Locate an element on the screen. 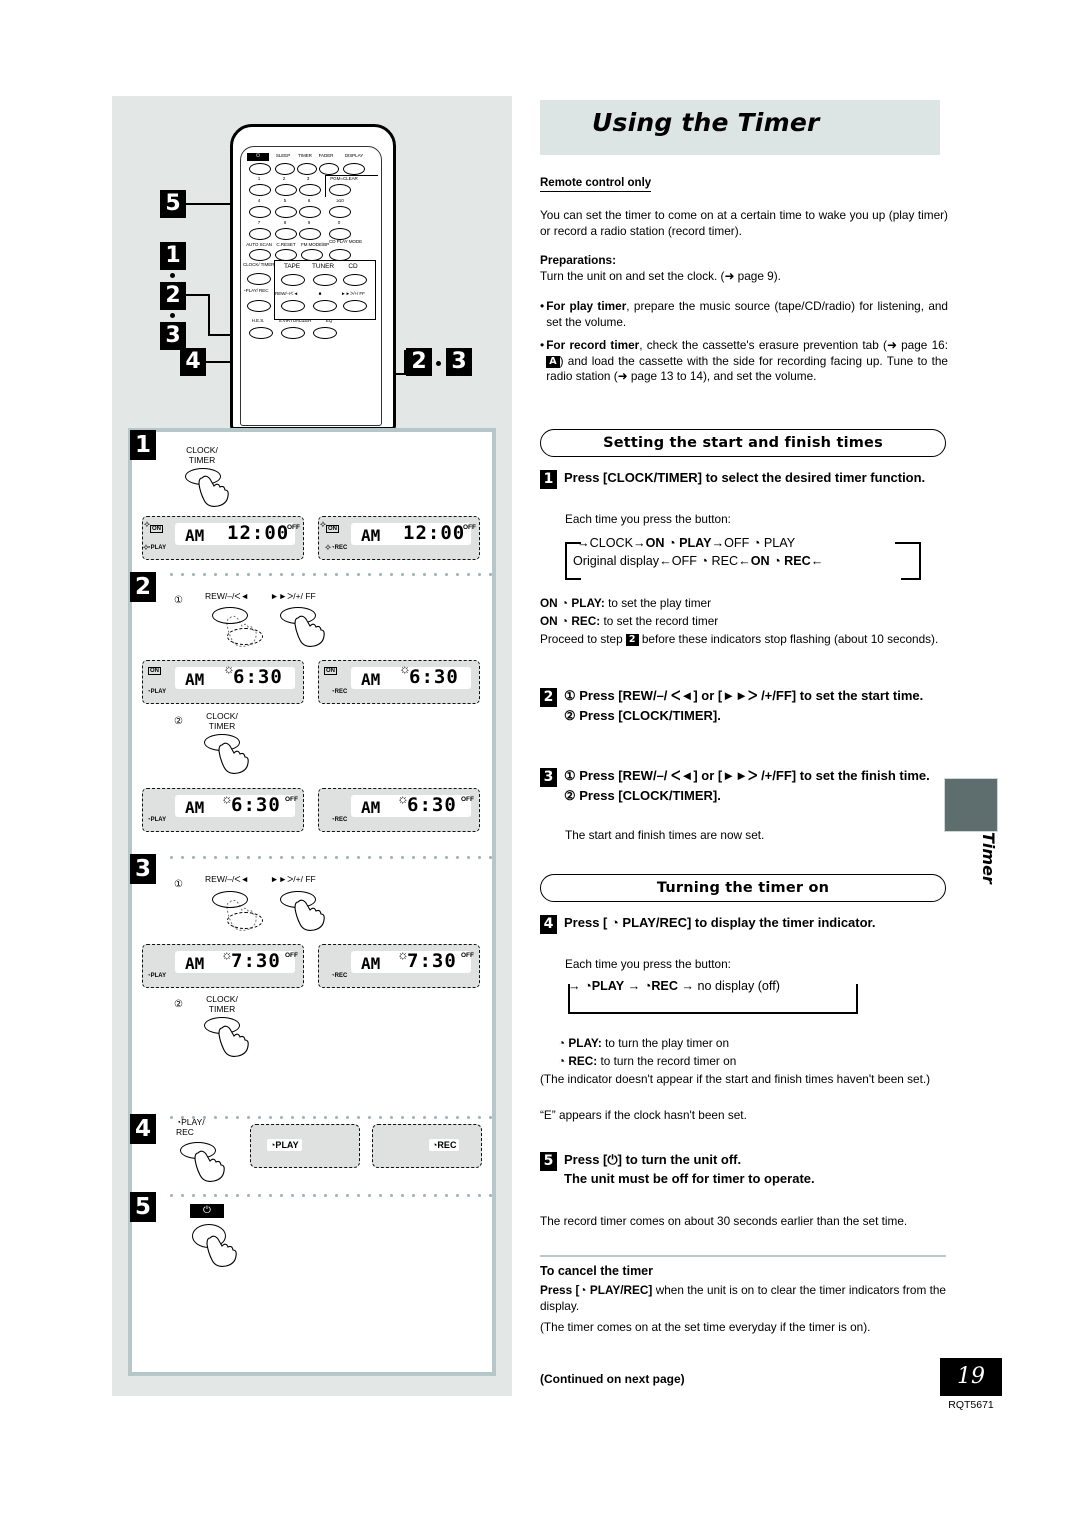  label-ge10: ≥10 is located at coordinates (340, 200).